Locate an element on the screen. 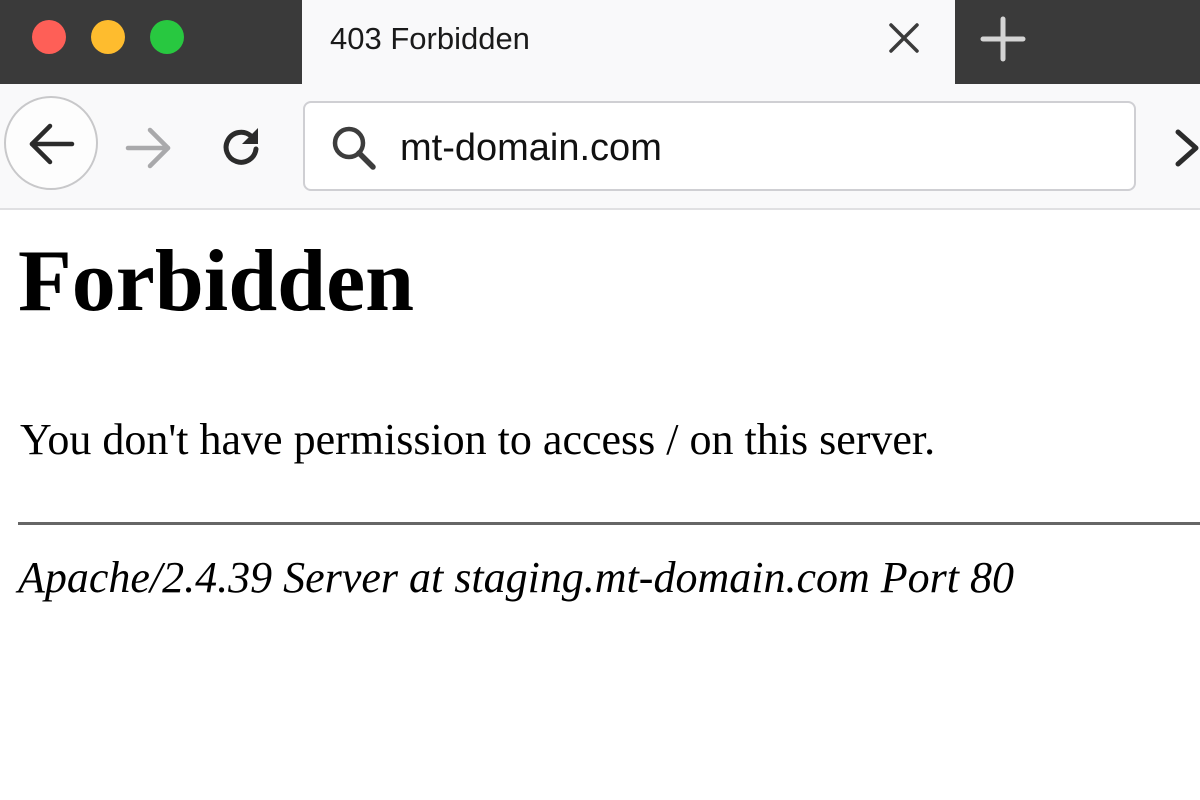  divider is located at coordinates (609, 523).